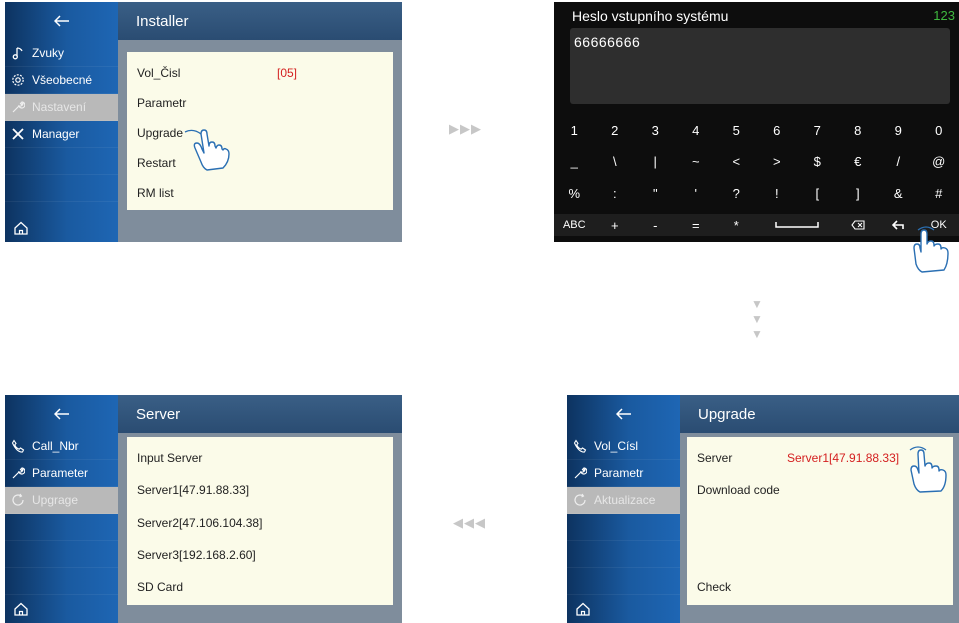 The image size is (959, 623). I want to click on space-bar-icon, so click(797, 225).